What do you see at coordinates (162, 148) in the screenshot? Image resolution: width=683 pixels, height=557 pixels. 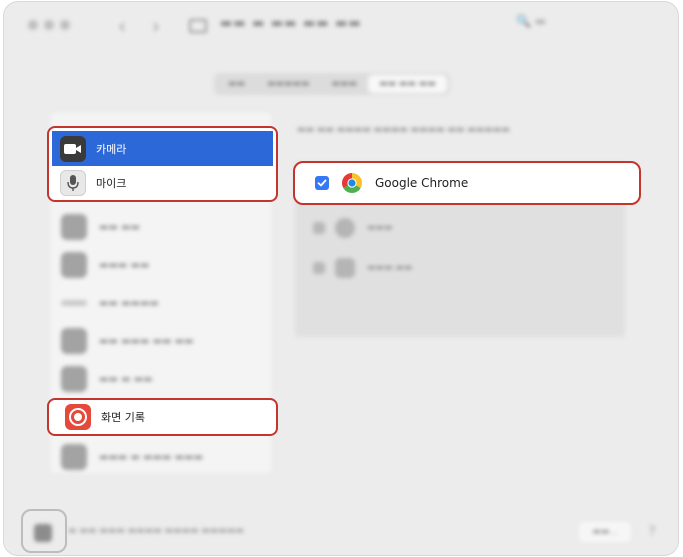 I see `sidebar-item-camera: 카메라` at bounding box center [162, 148].